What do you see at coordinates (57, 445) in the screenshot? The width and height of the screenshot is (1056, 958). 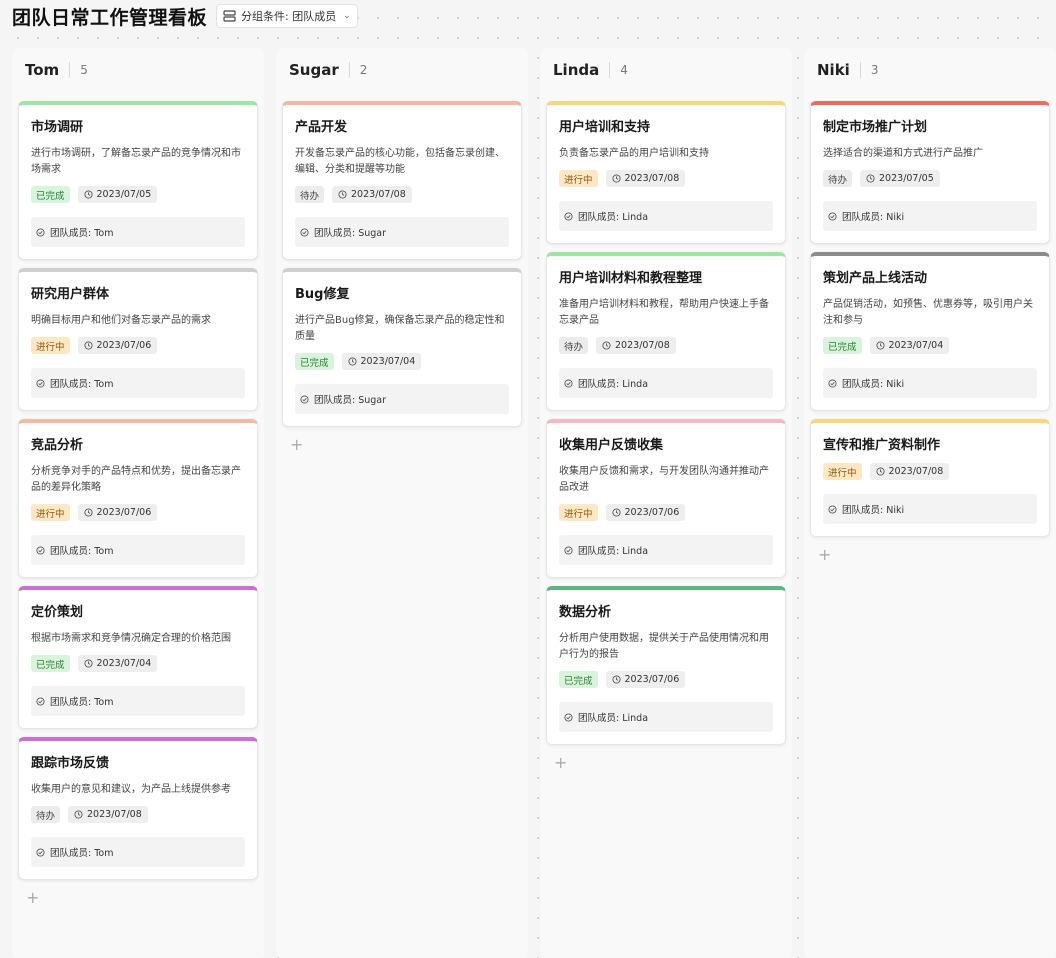 I see `card-title: 竞品分析` at bounding box center [57, 445].